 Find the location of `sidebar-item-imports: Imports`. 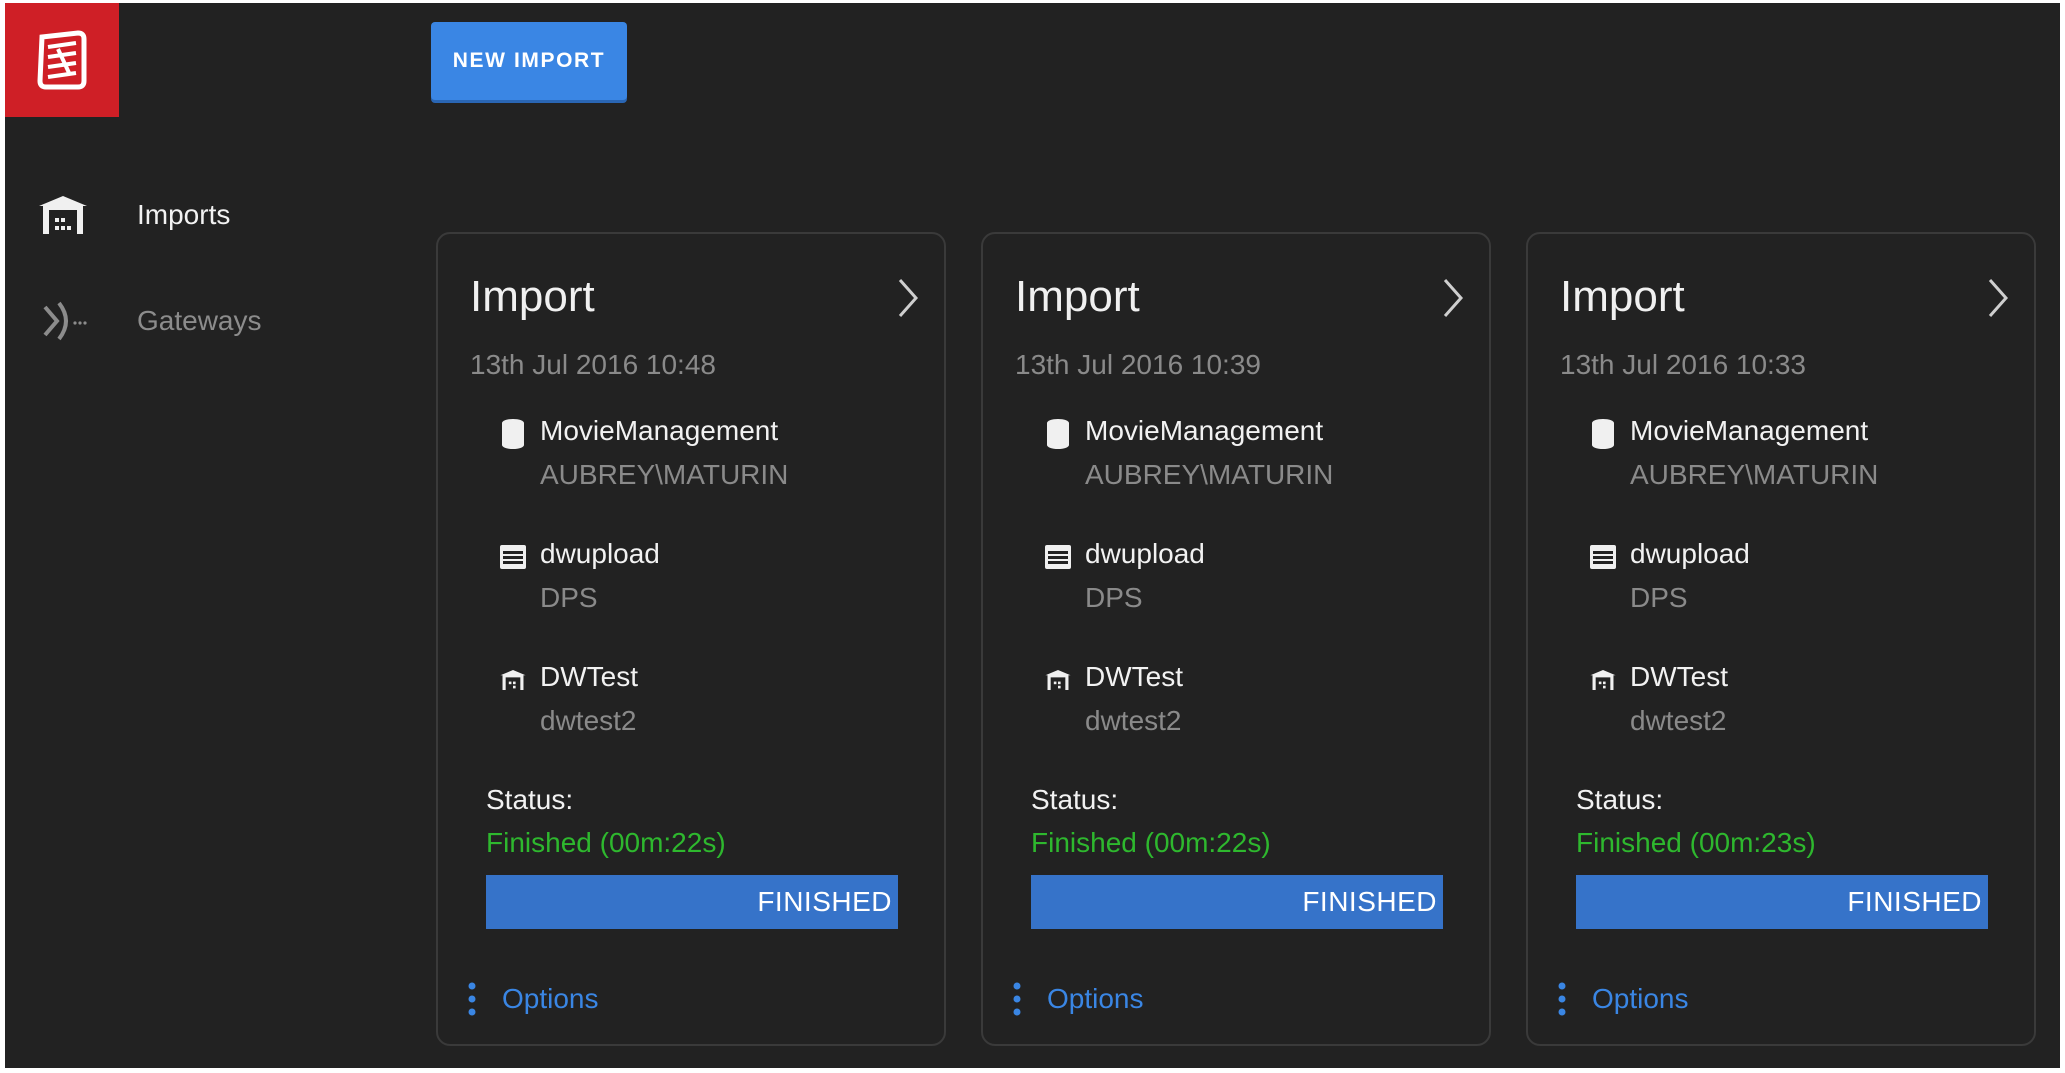

sidebar-item-imports: Imports is located at coordinates (195, 215).